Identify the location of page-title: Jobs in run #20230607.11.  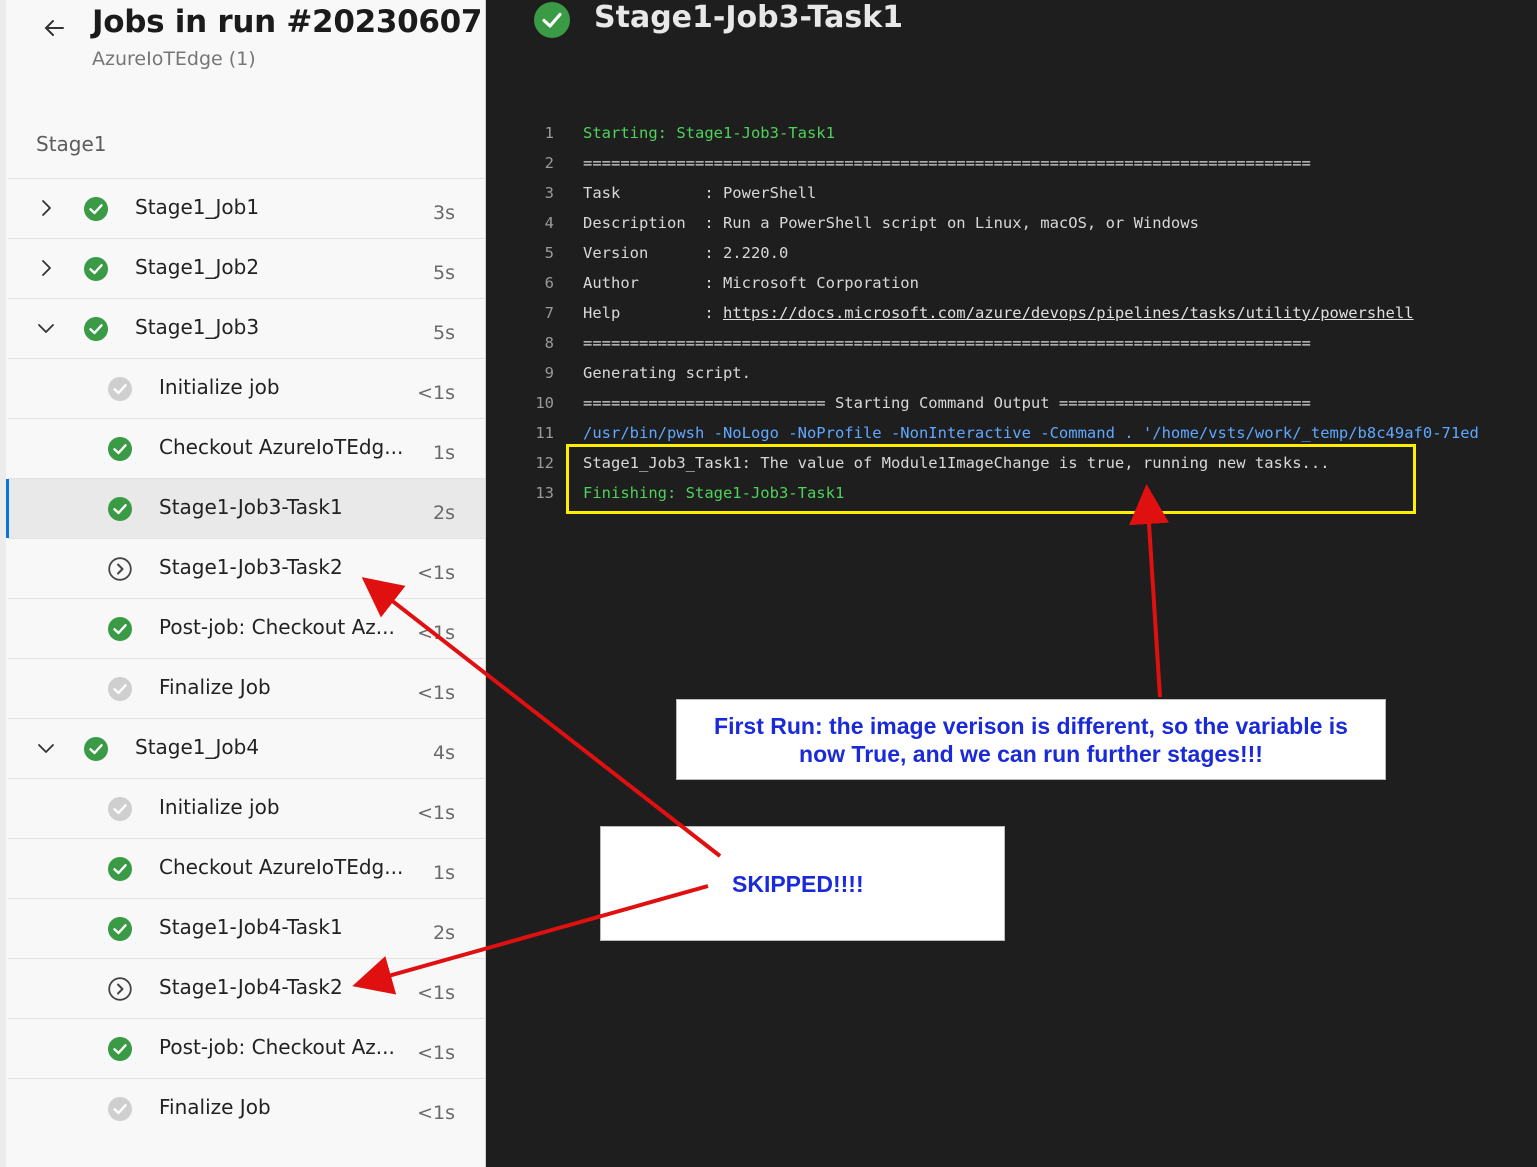
(288, 22).